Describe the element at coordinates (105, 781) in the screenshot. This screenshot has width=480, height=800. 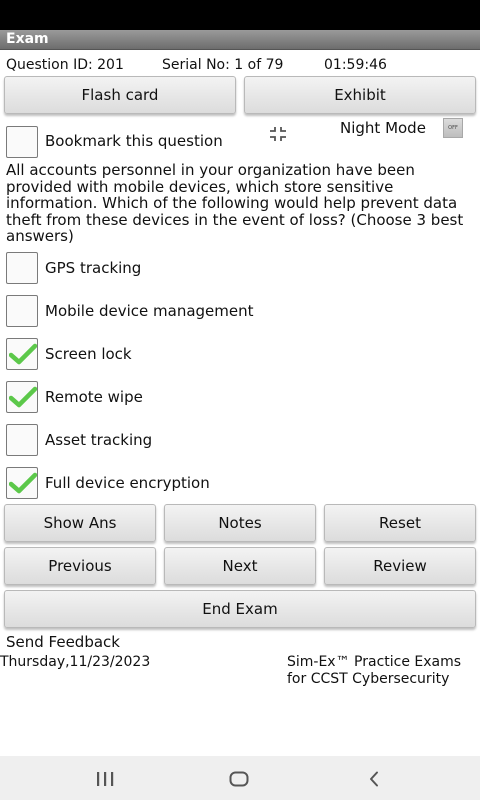
I see `recent-apps-icon` at that location.